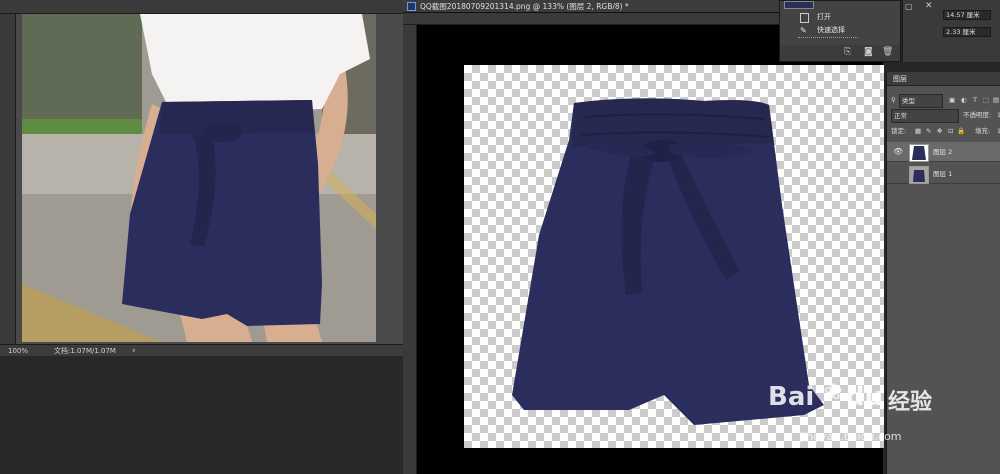  I want to click on history-item-label: 打开, so click(824, 17).